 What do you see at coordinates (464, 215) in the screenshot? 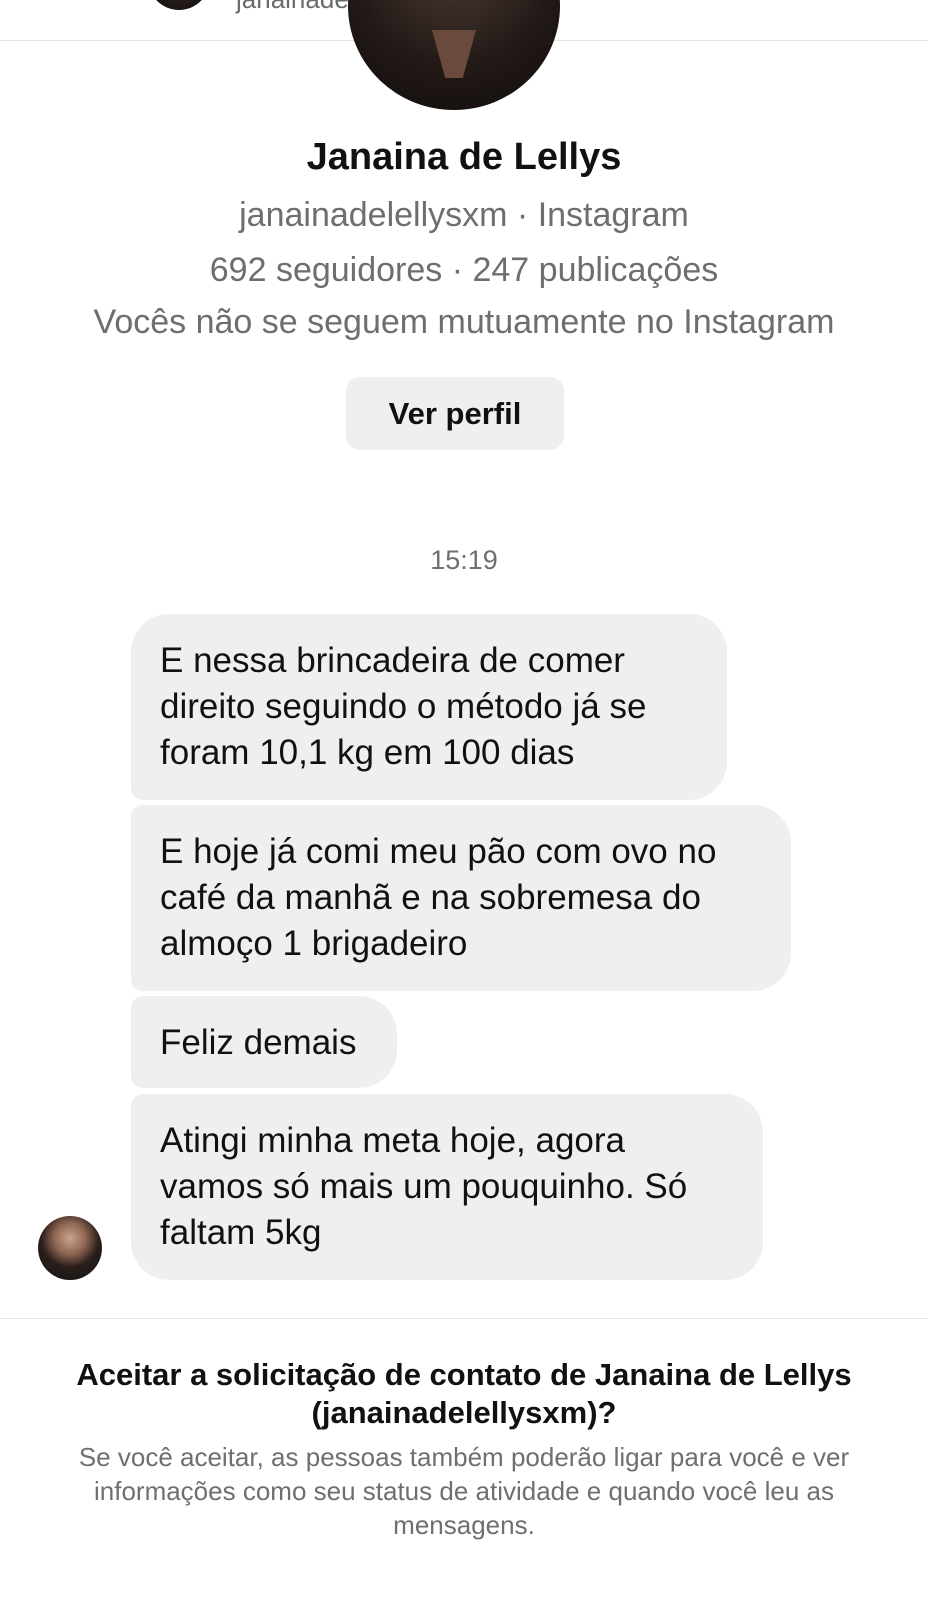
I see `profile-handle-line: janainadelellysxm · Instagram` at bounding box center [464, 215].